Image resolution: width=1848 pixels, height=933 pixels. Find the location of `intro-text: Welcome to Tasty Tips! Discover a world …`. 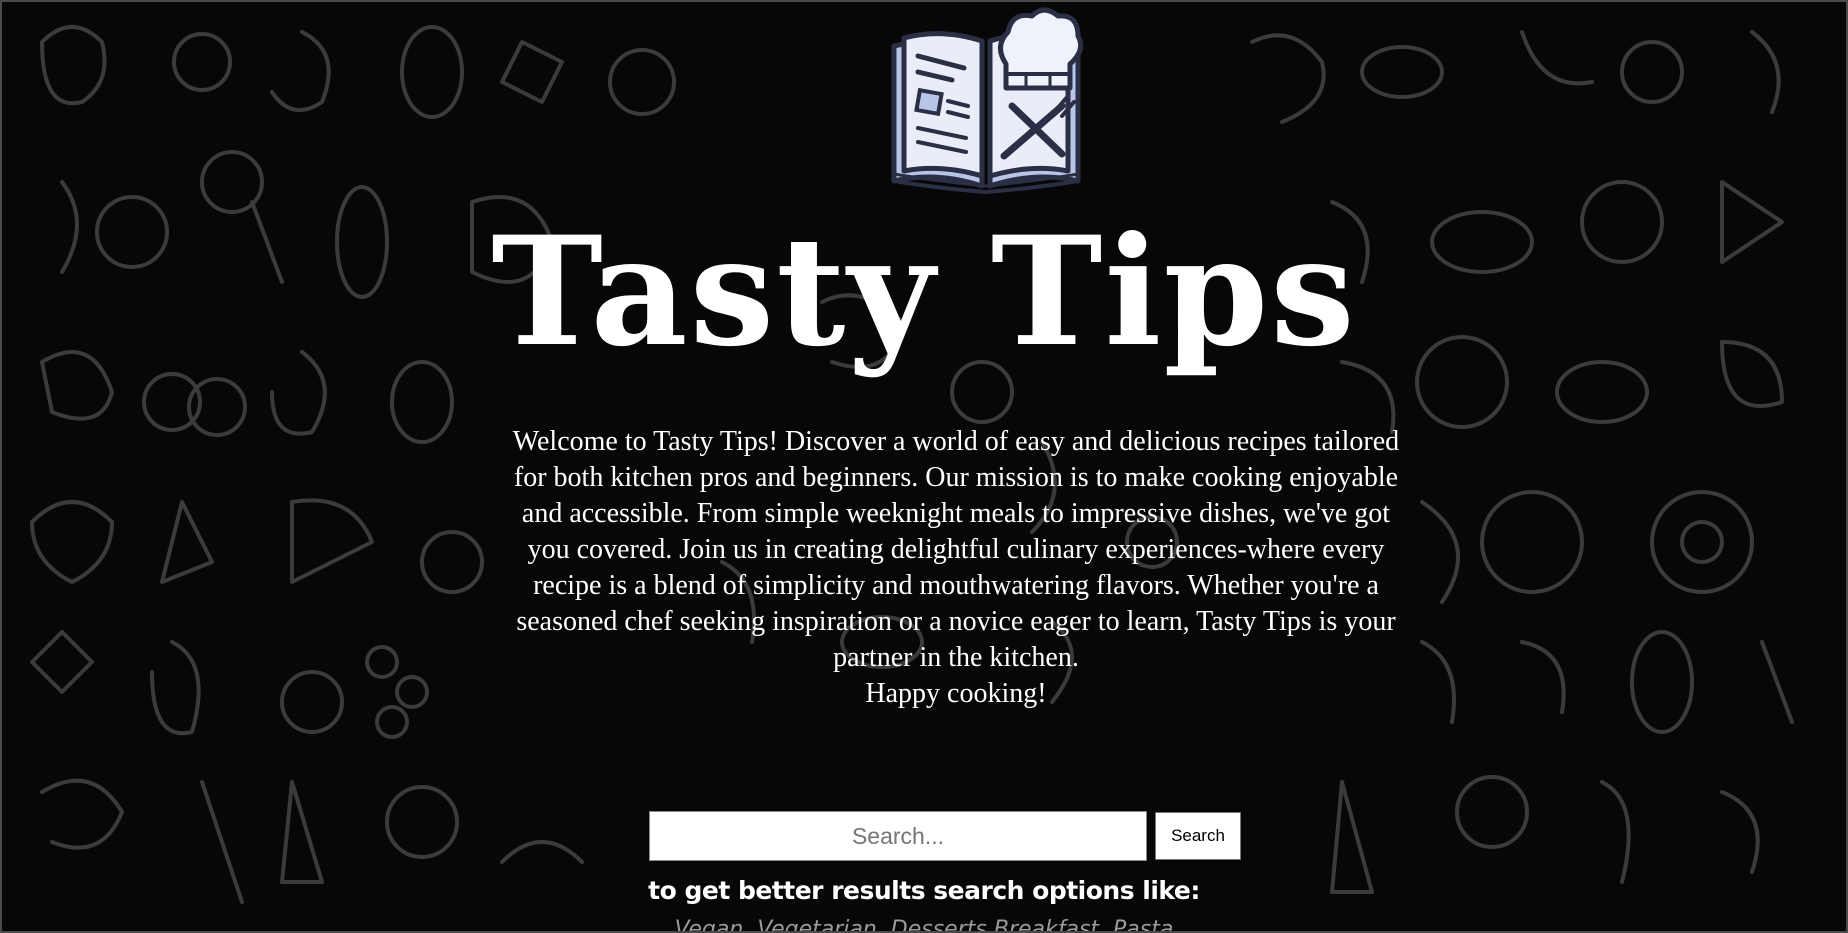

intro-text: Welcome to Tasty Tips! Discover a world … is located at coordinates (956, 549).